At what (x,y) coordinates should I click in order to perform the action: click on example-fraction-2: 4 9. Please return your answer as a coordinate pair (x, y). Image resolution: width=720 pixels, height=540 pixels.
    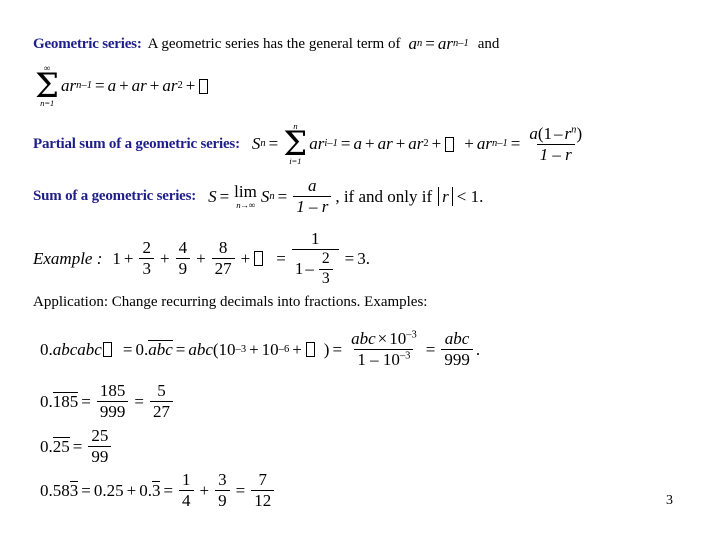
    Looking at the image, I should click on (183, 258).